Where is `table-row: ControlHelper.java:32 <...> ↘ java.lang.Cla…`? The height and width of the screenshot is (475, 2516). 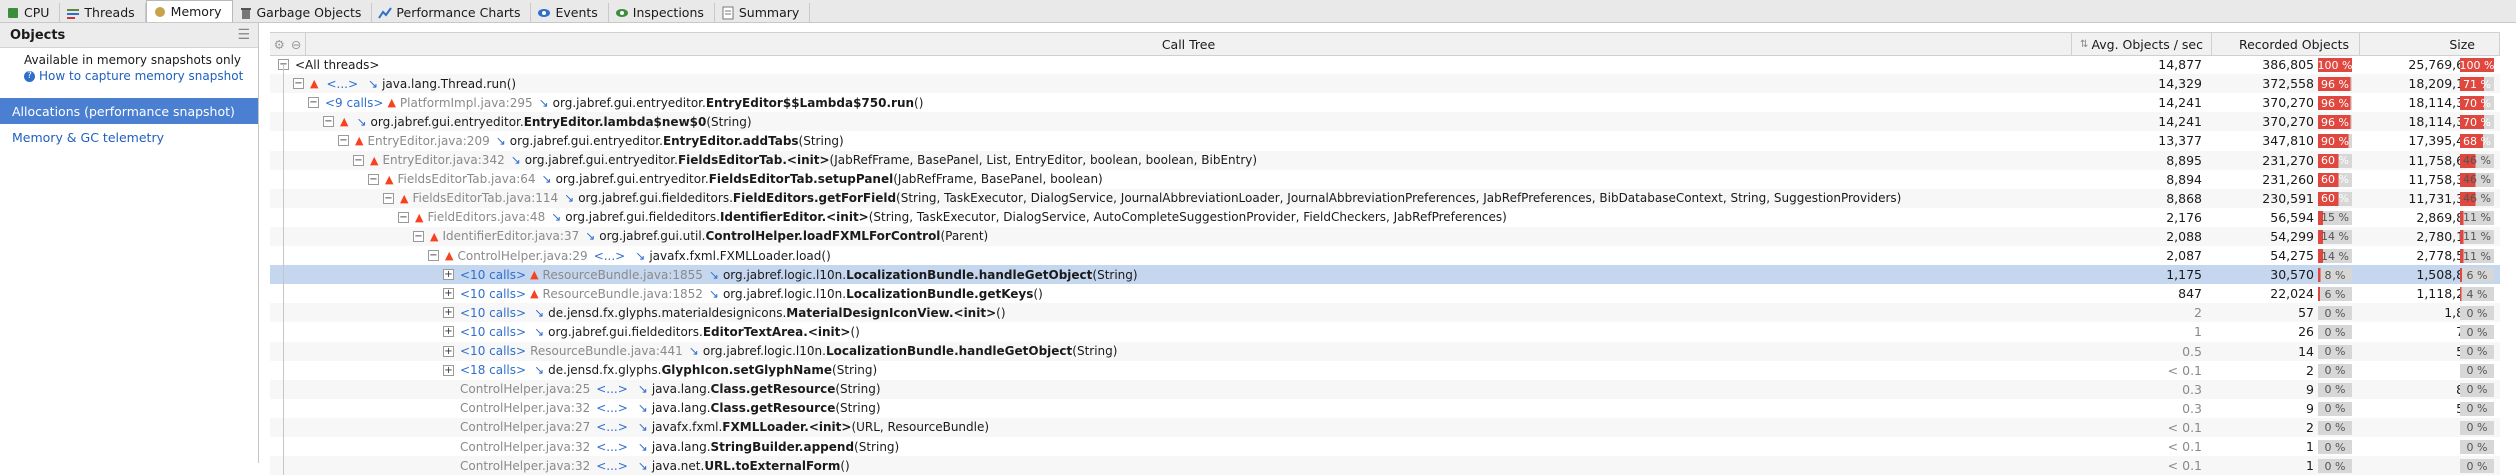 table-row: ControlHelper.java:32 <...> ↘ java.lang.Cla… is located at coordinates (1385, 408).